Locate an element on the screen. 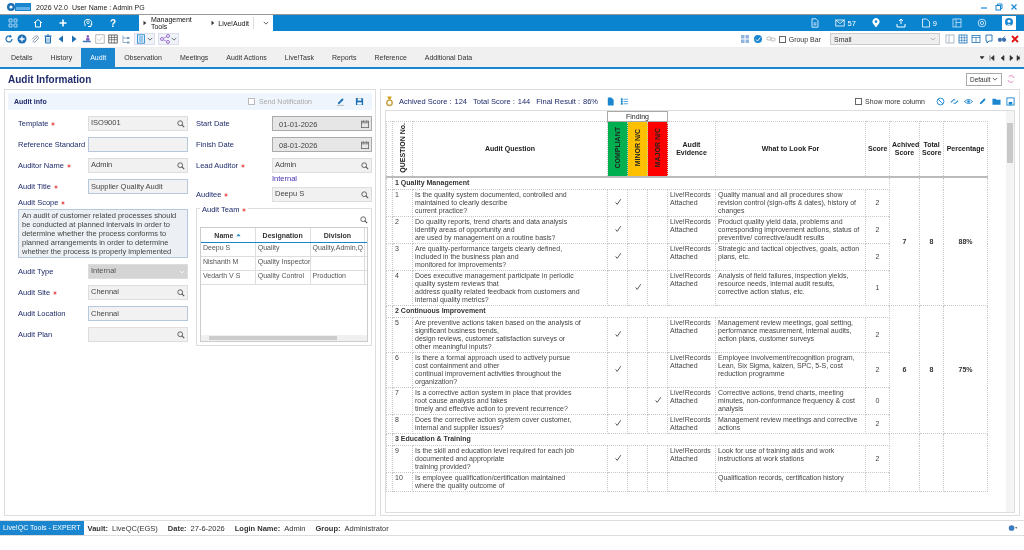 This screenshot has width=1024, height=550. horizontal-scrollbar is located at coordinates (284, 338).